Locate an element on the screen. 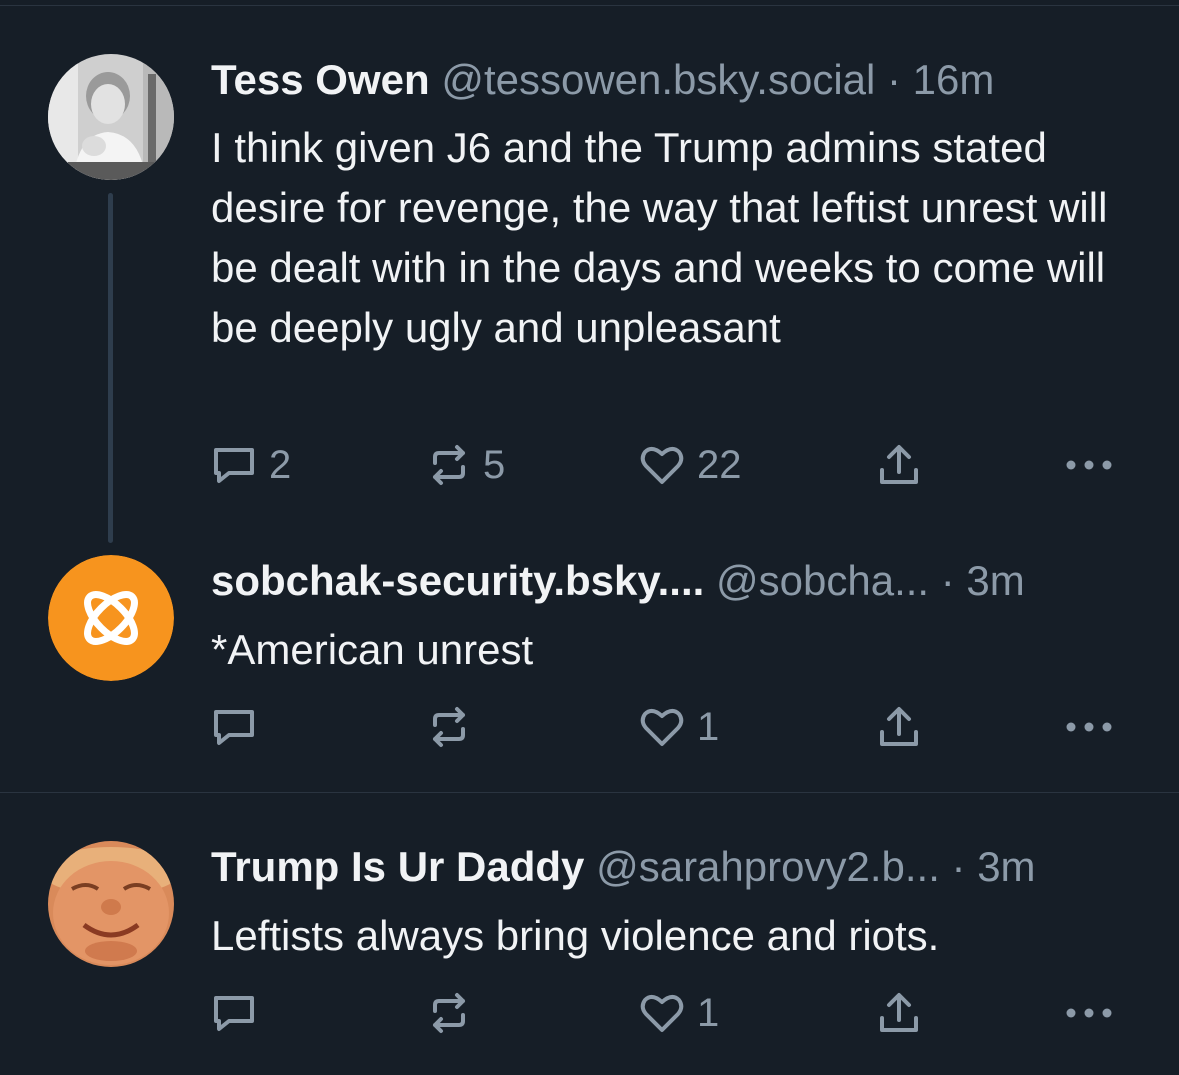 This screenshot has height=1075, width=1179. post-header: Tess Owen @tessowen.bsky.social · 16m is located at coordinates (671, 80).